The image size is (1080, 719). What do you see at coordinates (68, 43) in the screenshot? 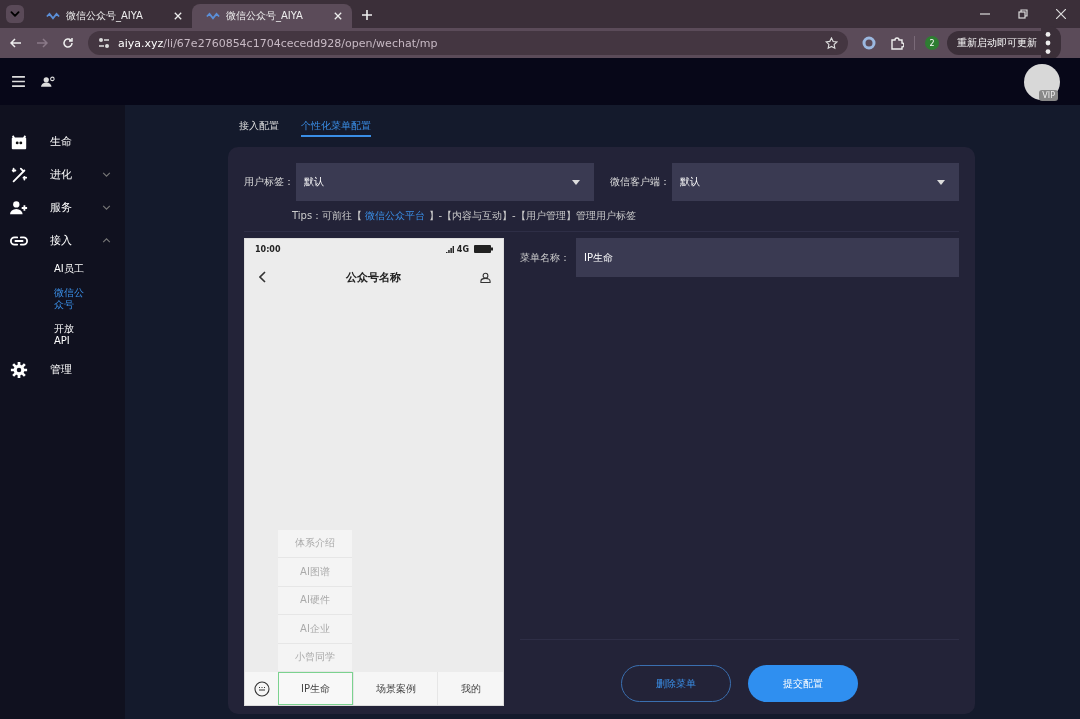
I see `reload-icon` at bounding box center [68, 43].